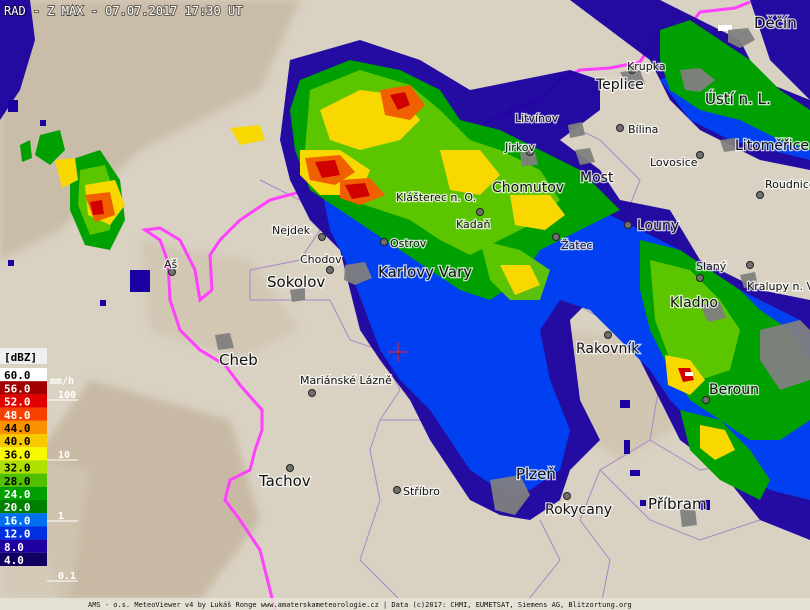 The height and width of the screenshot is (610, 810). What do you see at coordinates (694, 303) in the screenshot?
I see `place-label: Kladno` at bounding box center [694, 303].